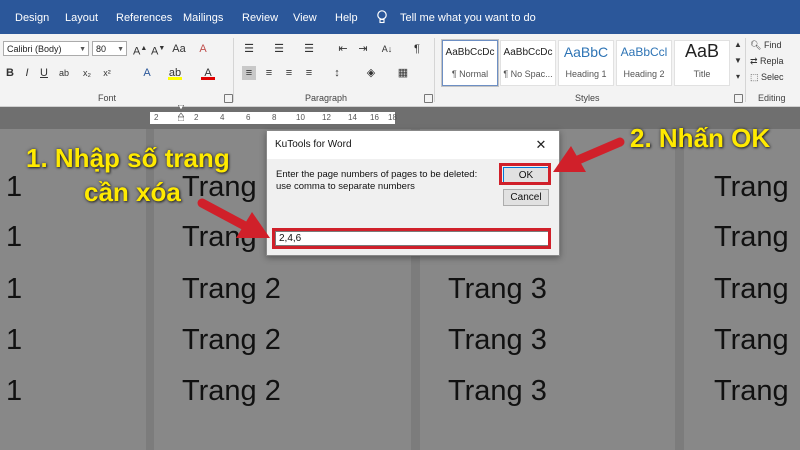  Describe the element at coordinates (738, 98) in the screenshot. I see `styles-dialog-launcher-icon` at that location.